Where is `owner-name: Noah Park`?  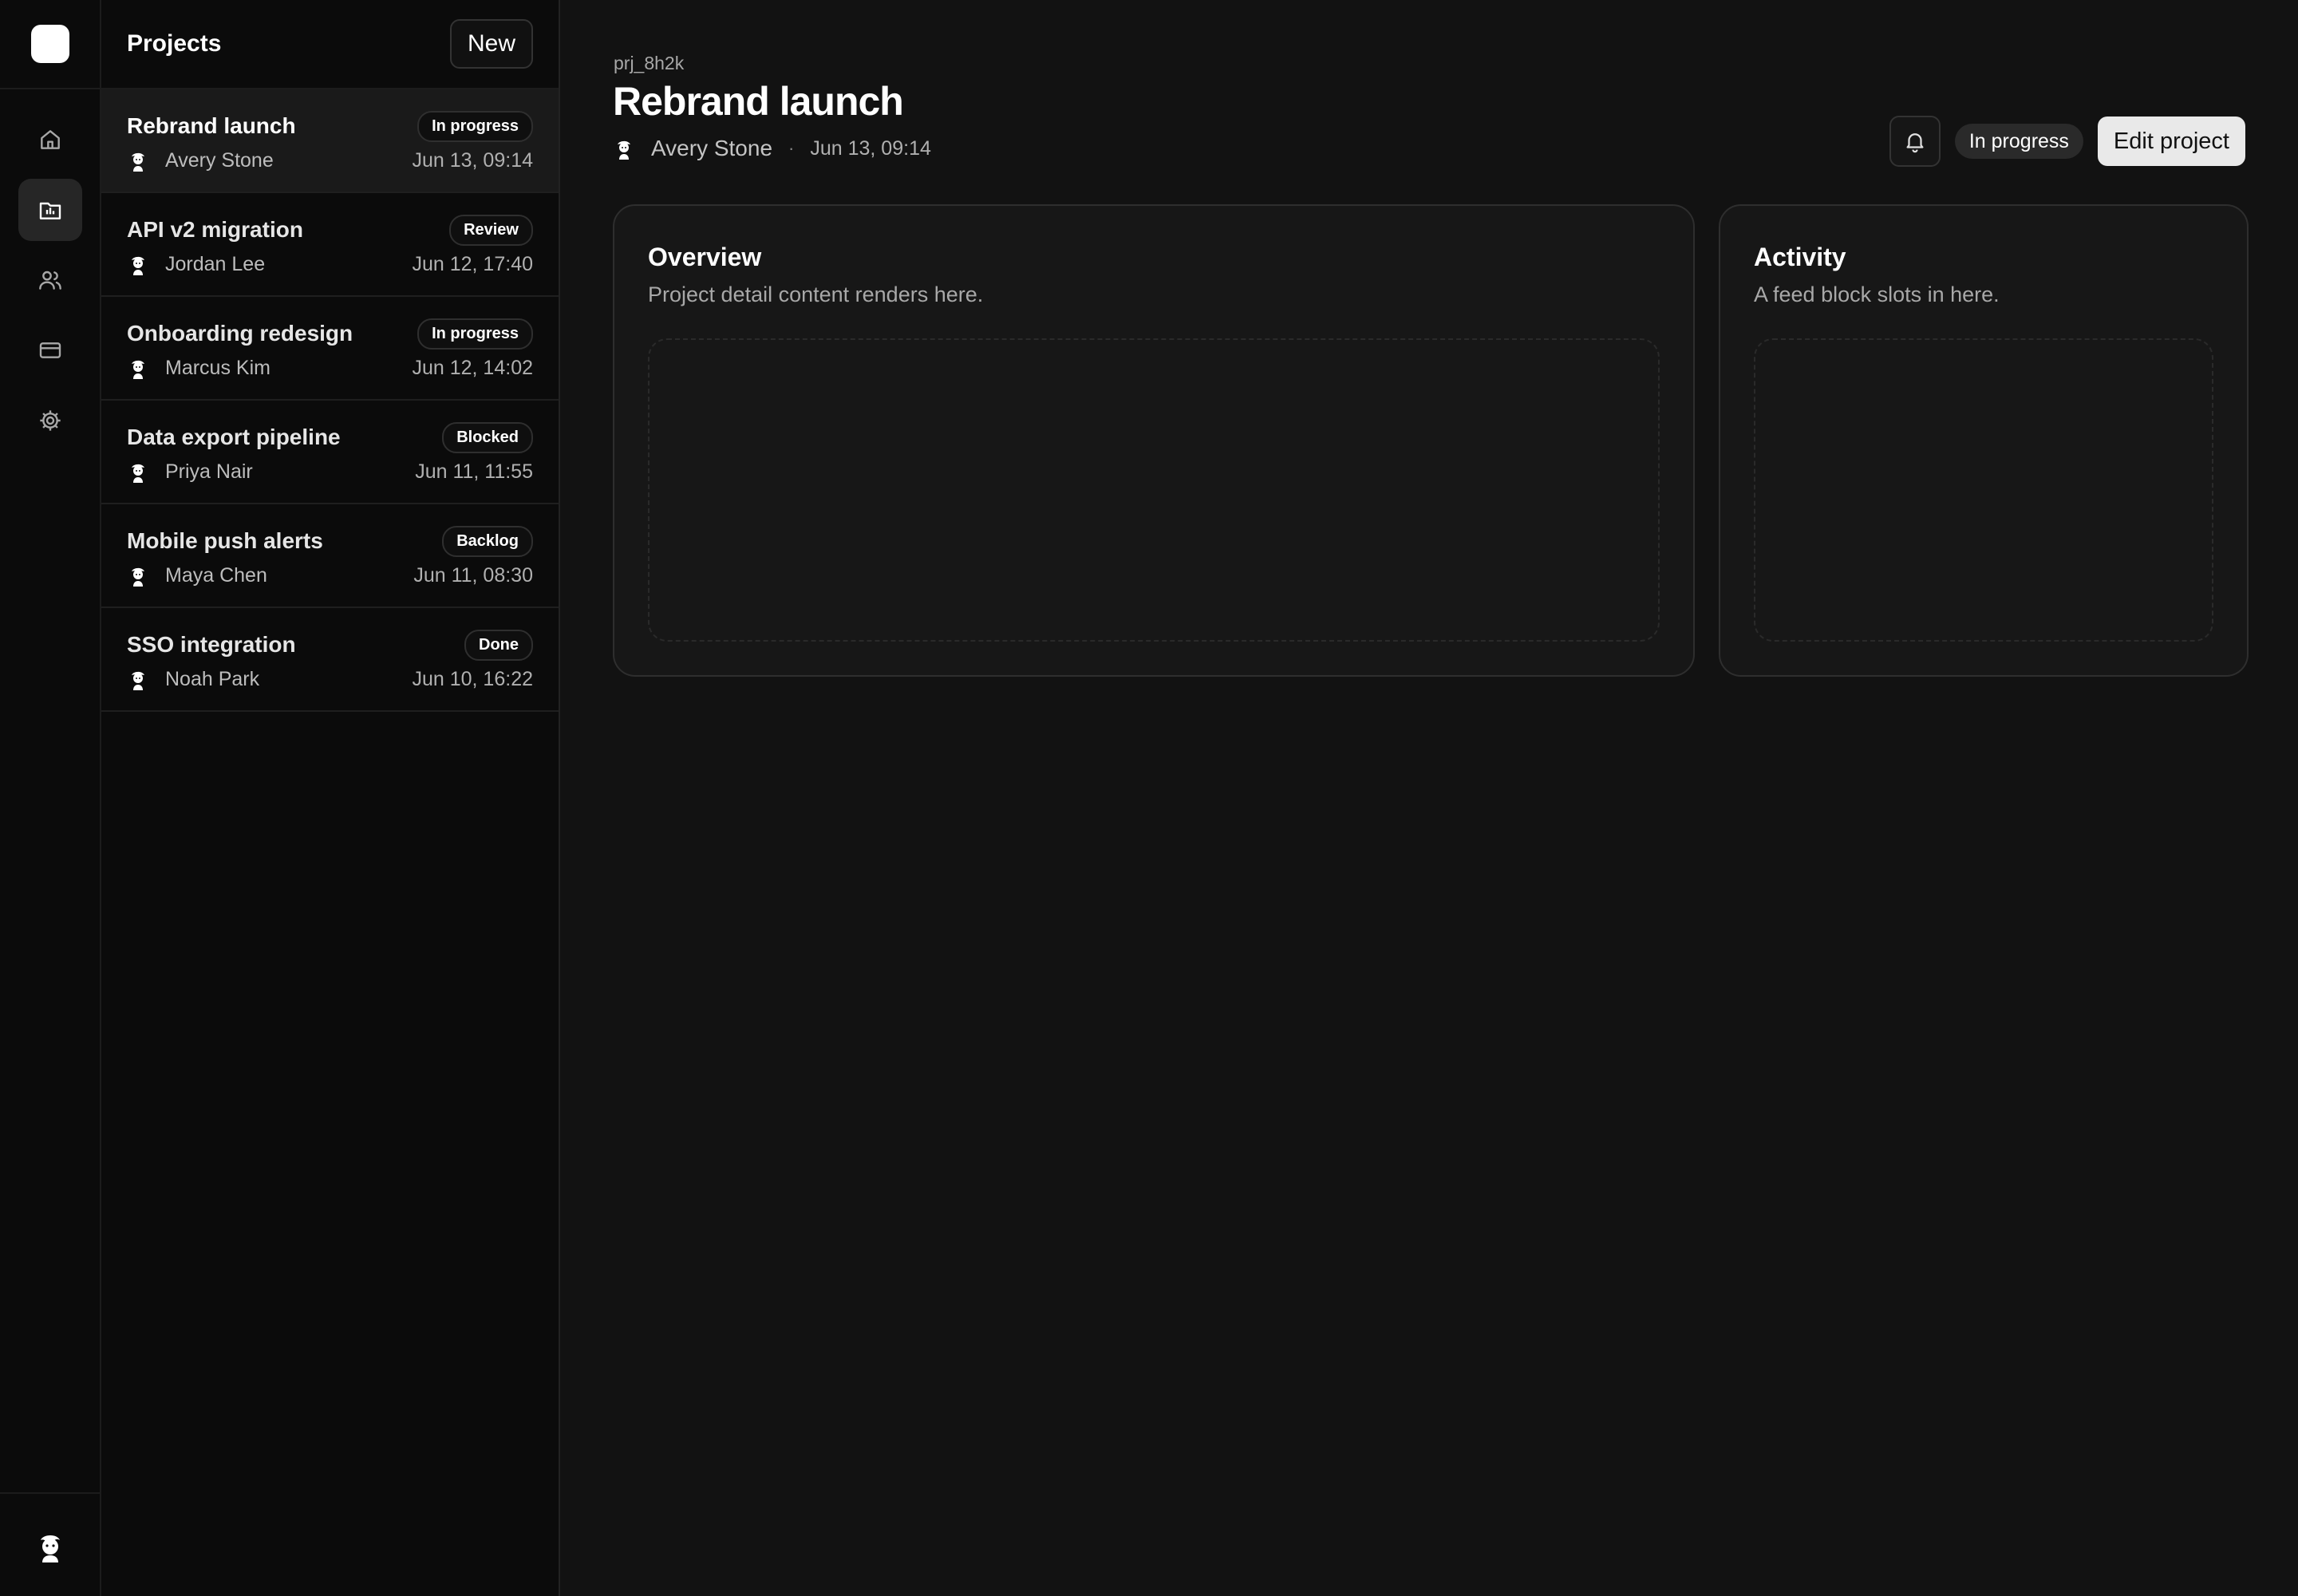 owner-name: Noah Park is located at coordinates (213, 678).